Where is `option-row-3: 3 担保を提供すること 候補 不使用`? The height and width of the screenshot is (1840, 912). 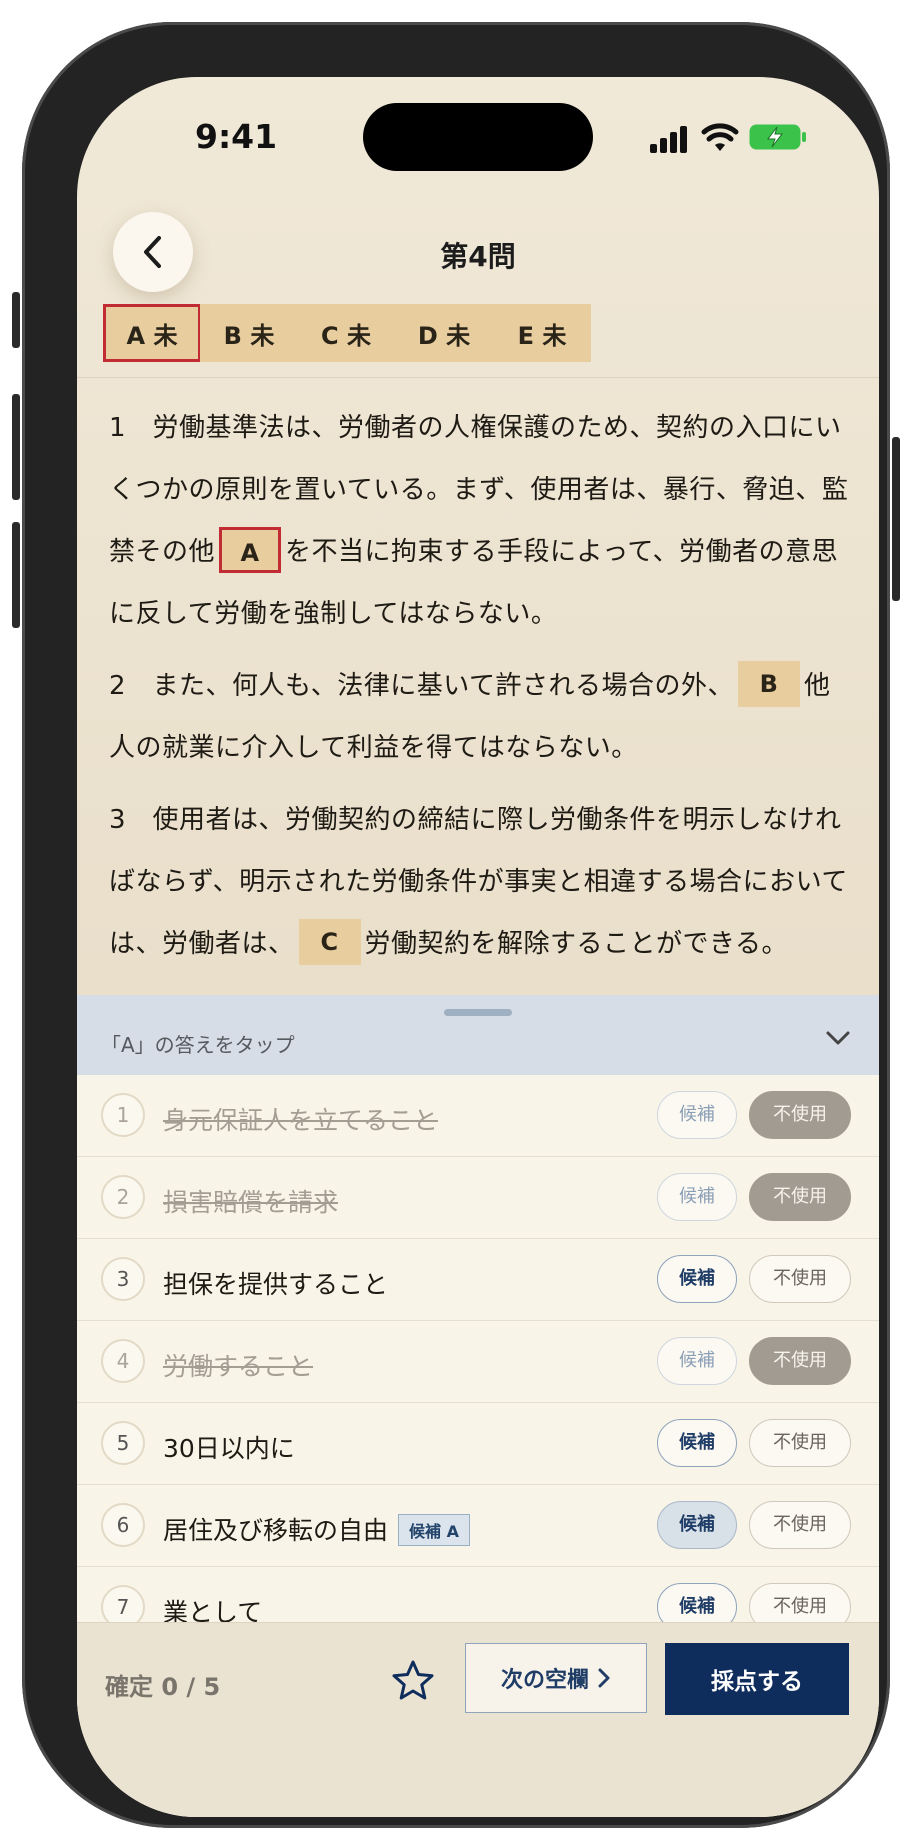
option-row-3: 3 担保を提供すること 候補 不使用 is located at coordinates (478, 1280).